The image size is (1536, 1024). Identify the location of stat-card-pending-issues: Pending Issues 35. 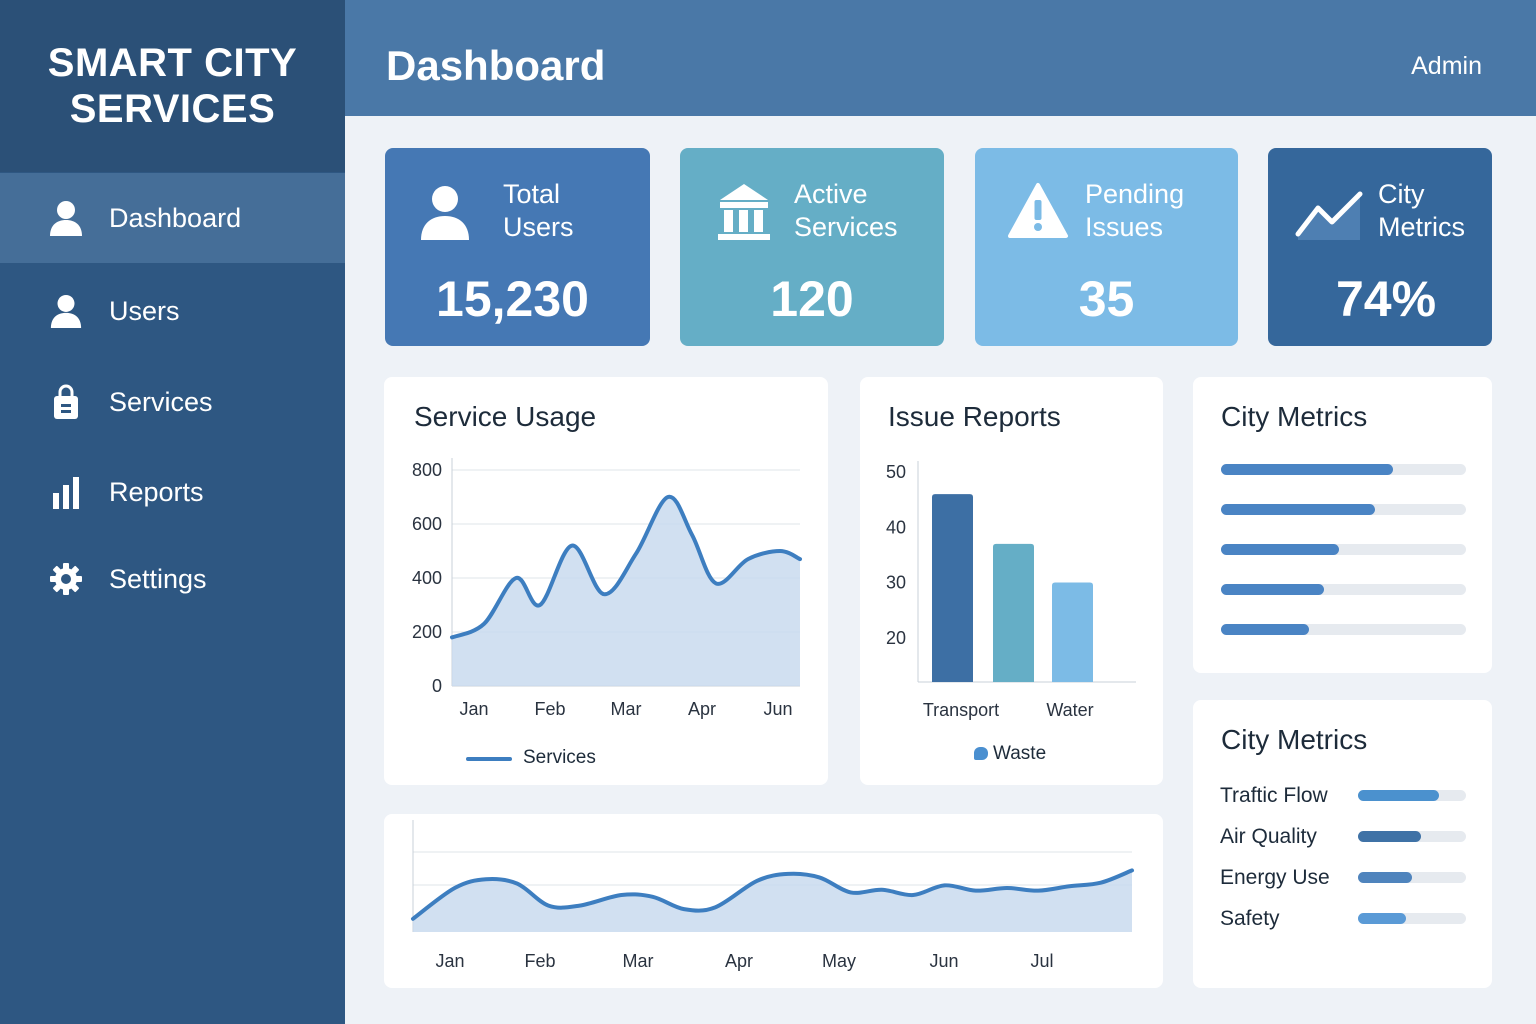
(1106, 247).